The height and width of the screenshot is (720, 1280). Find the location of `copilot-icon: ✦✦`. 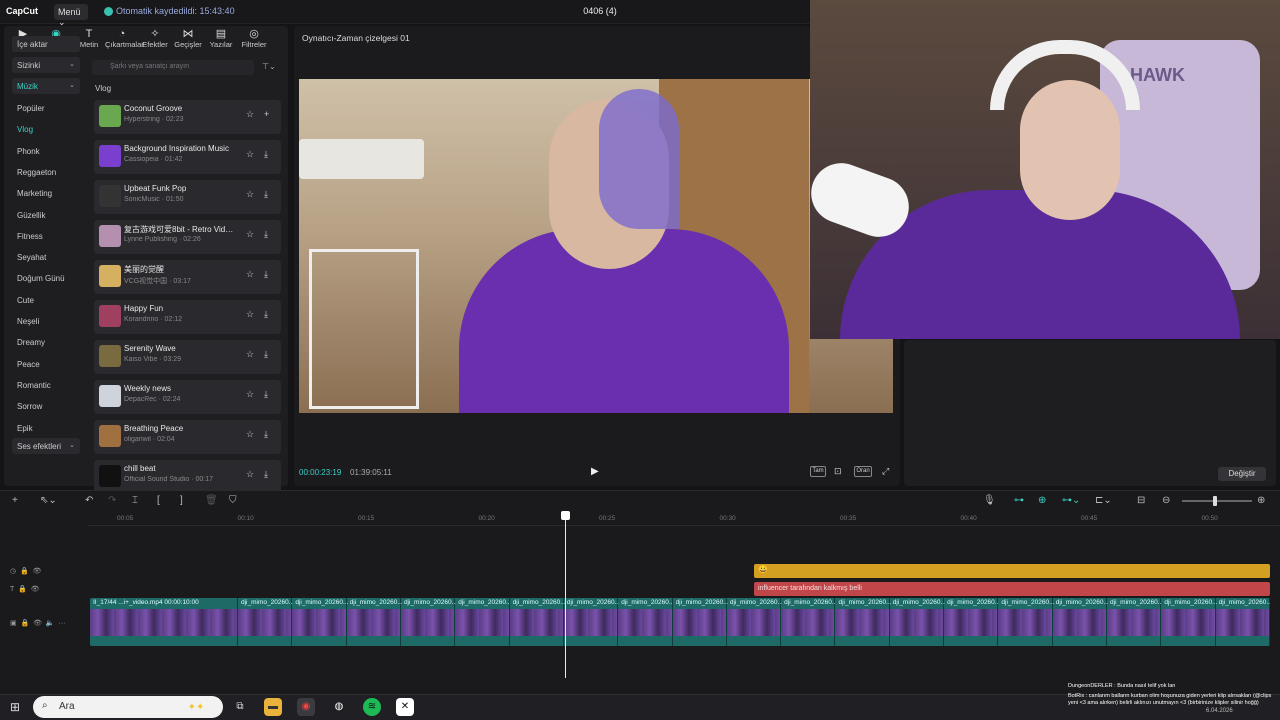

copilot-icon: ✦✦ is located at coordinates (196, 708).